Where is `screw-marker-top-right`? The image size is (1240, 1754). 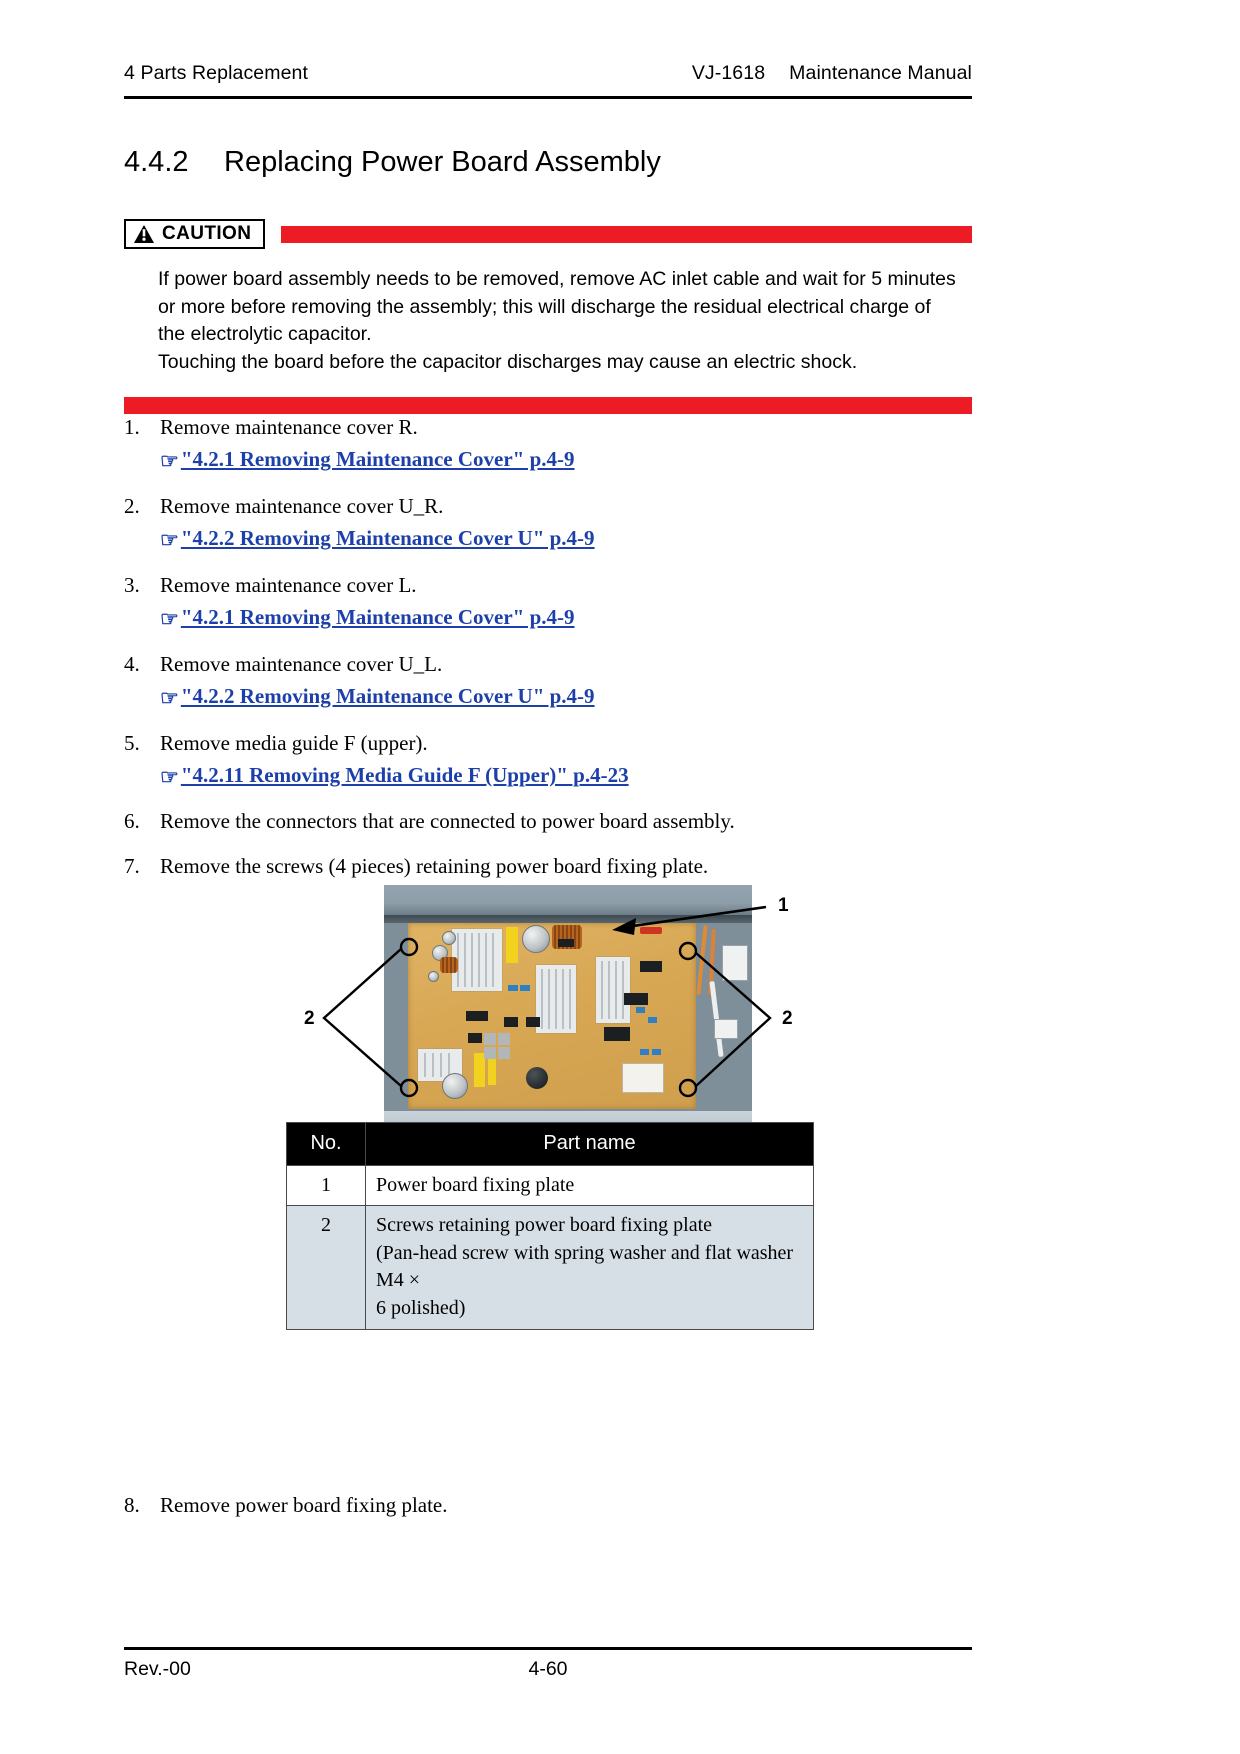 screw-marker-top-right is located at coordinates (688, 951).